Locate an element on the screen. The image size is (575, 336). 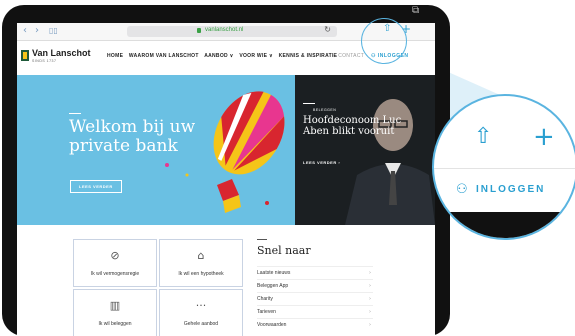
hero-right-panel is located at coordinates (365, 150).